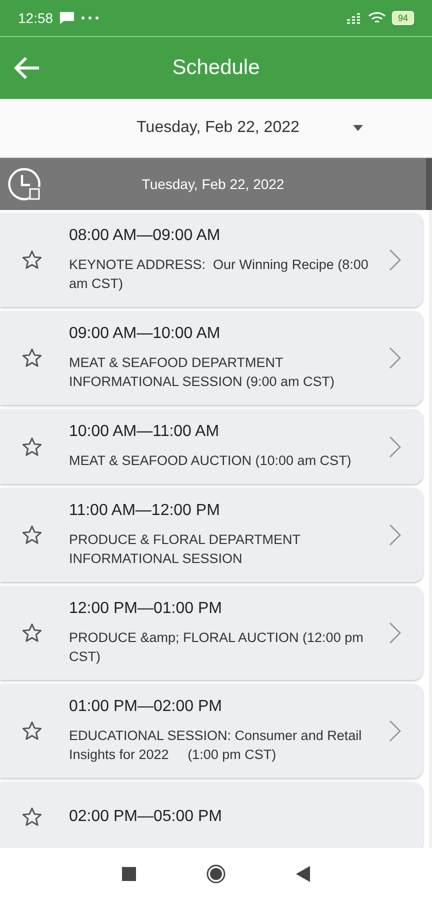 Image resolution: width=432 pixels, height=900 pixels. Describe the element at coordinates (216, 745) in the screenshot. I see `session-title: EDUCATIONAL SESSION: Consumer and Retail Insights for 2022 (1:00 pm CST)` at that location.